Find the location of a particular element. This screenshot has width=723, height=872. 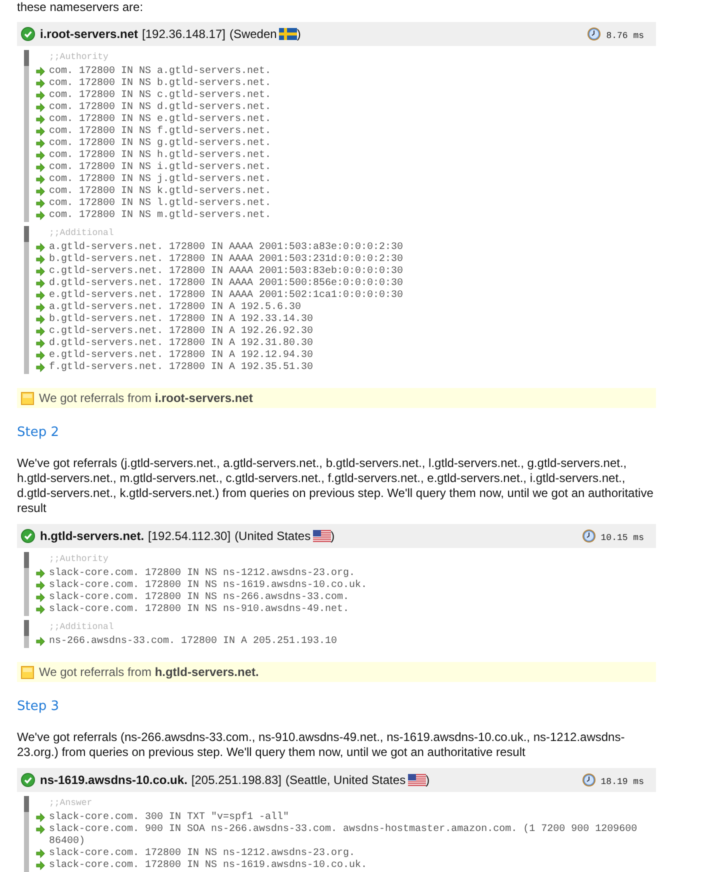

dns-record: com. 172800 IN NS m.gtld-servers.net. is located at coordinates (160, 216).